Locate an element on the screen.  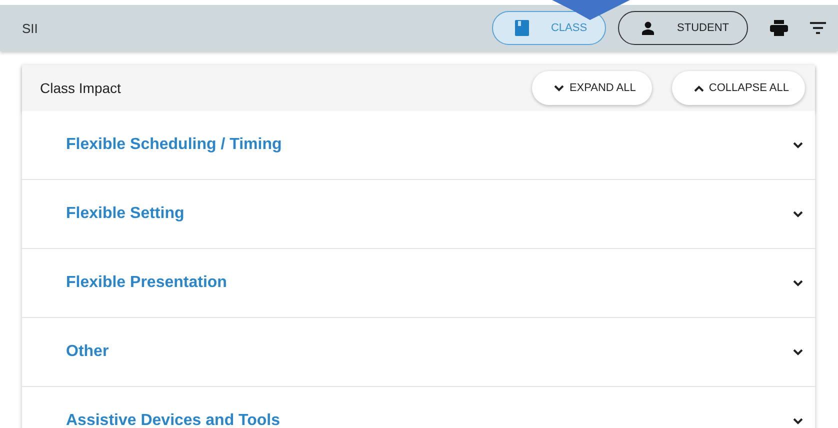
section-title: Other is located at coordinates (88, 352).